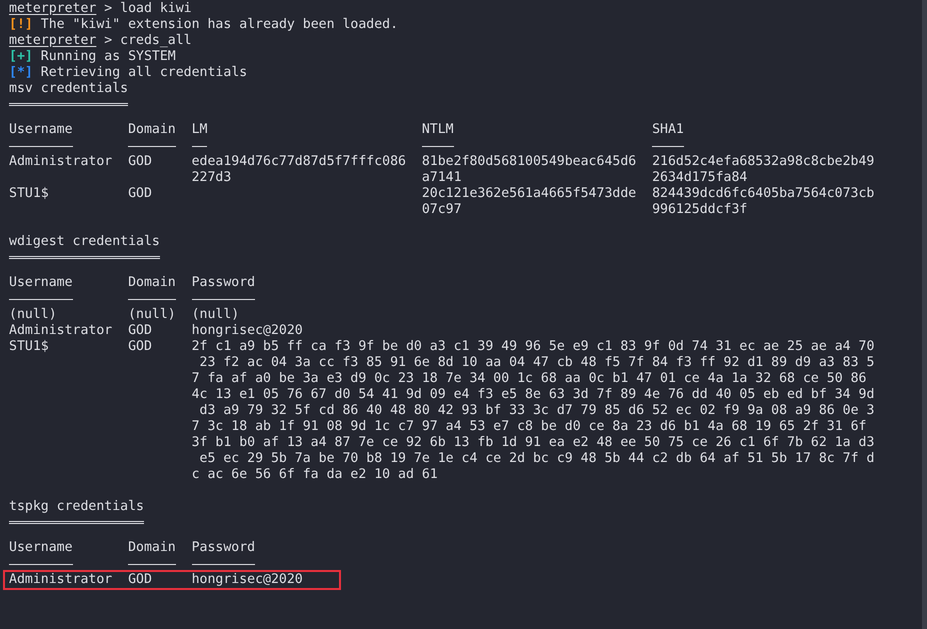 The image size is (927, 629). Describe the element at coordinates (668, 129) in the screenshot. I see `column-header: SHA1` at that location.